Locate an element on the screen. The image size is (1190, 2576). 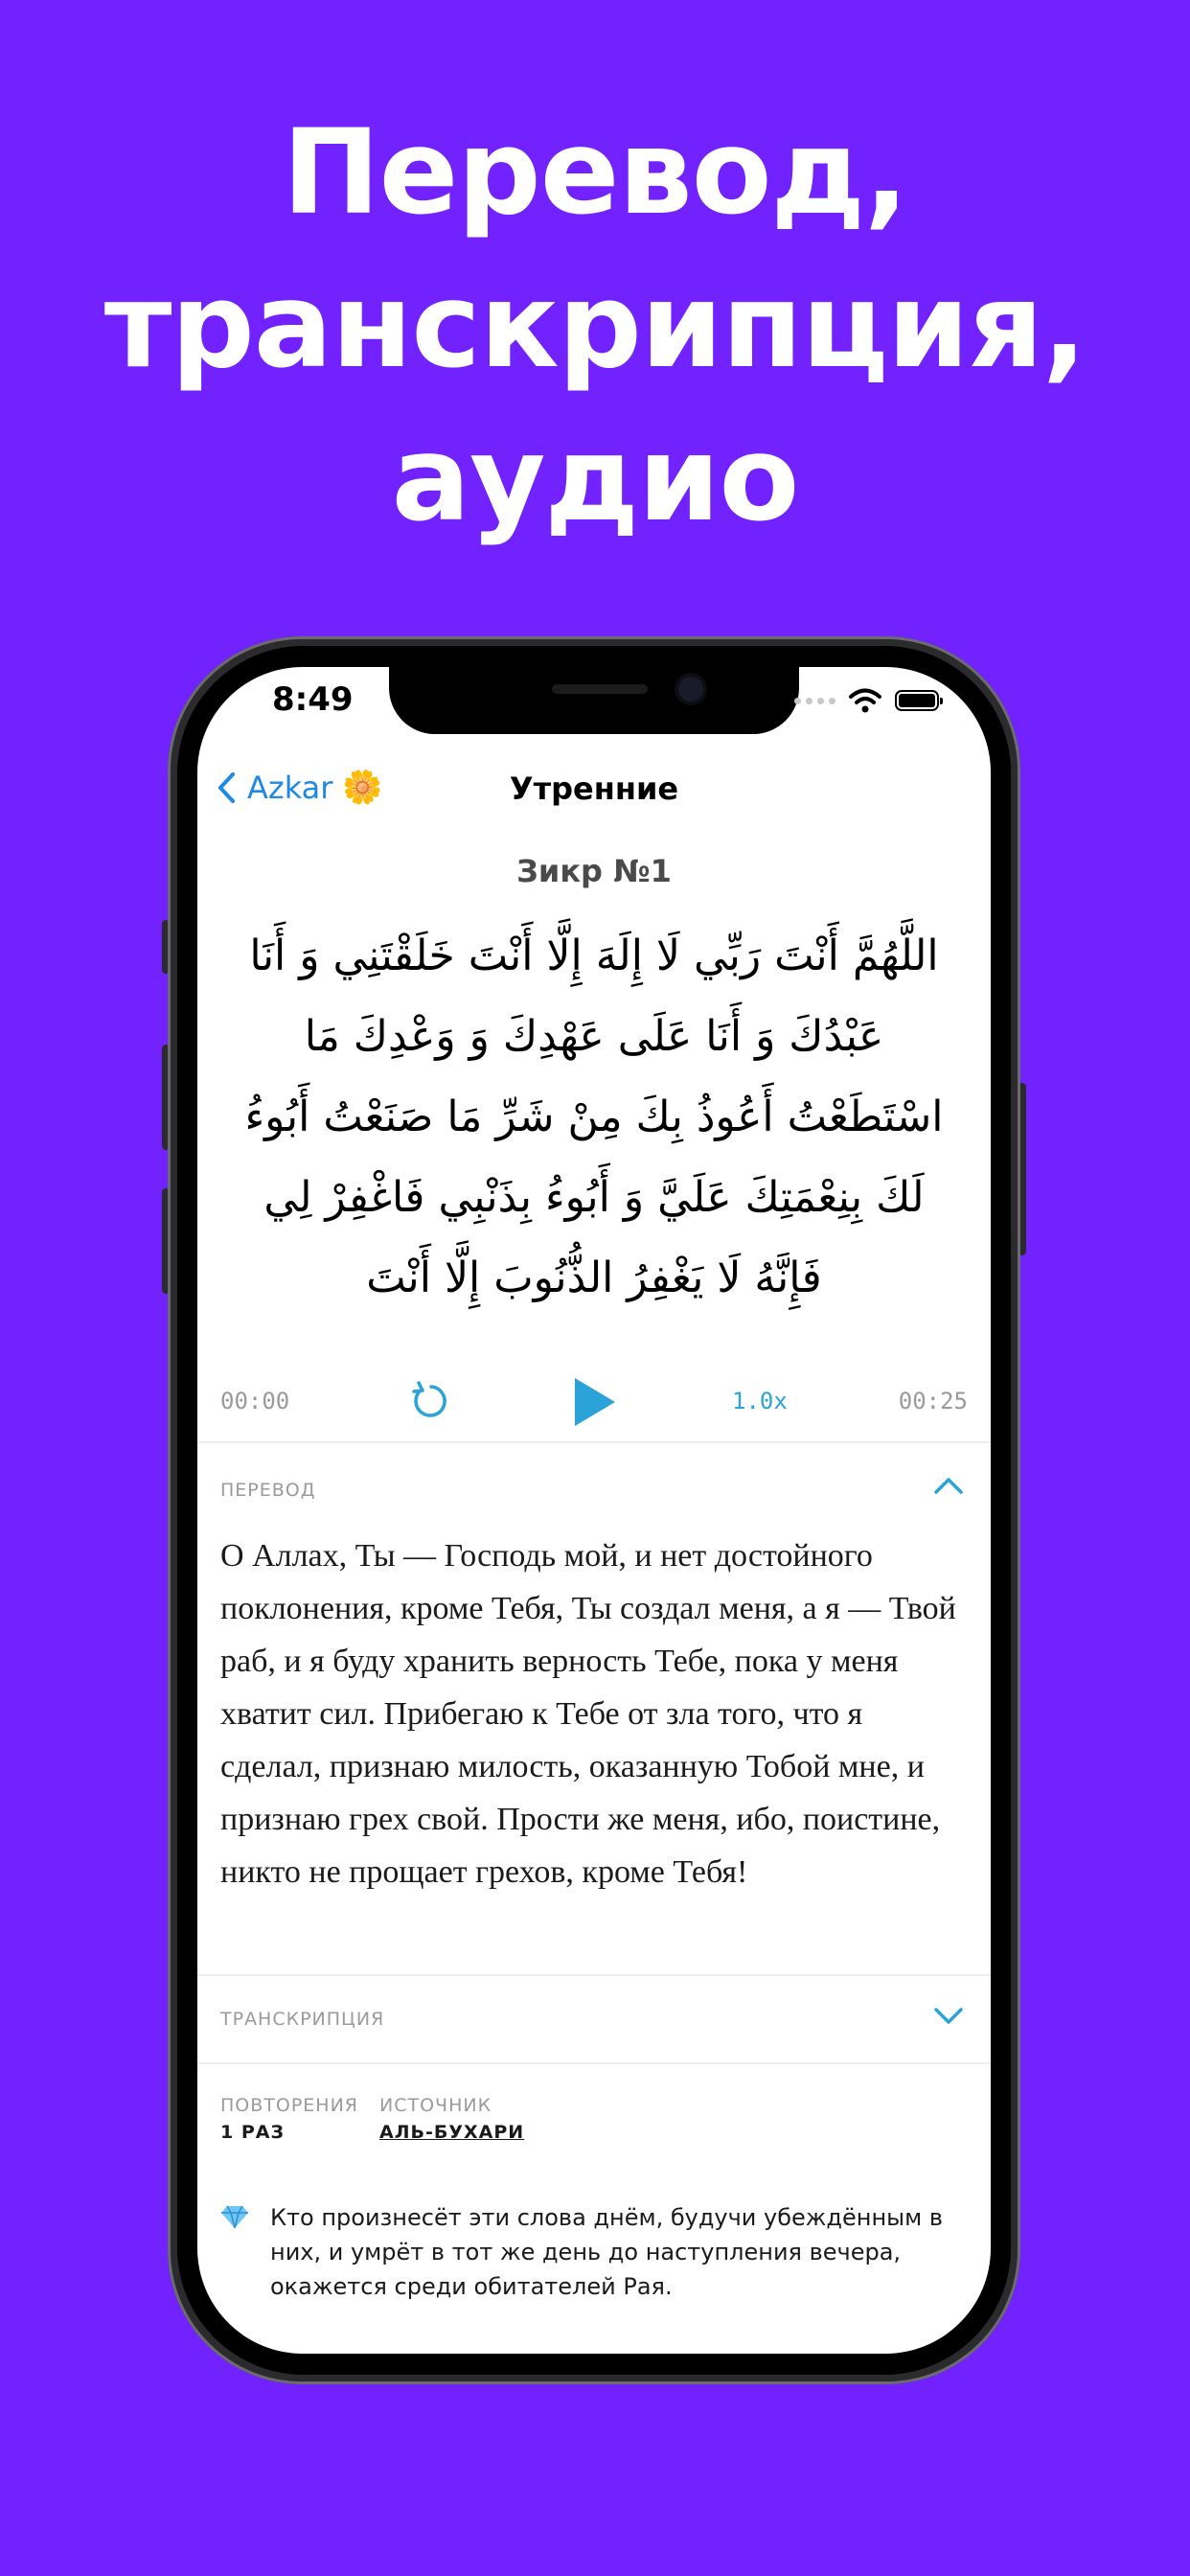
repeats-block: ПОВТОРЕНИЯ 1 РАЗ is located at coordinates (289, 2119).